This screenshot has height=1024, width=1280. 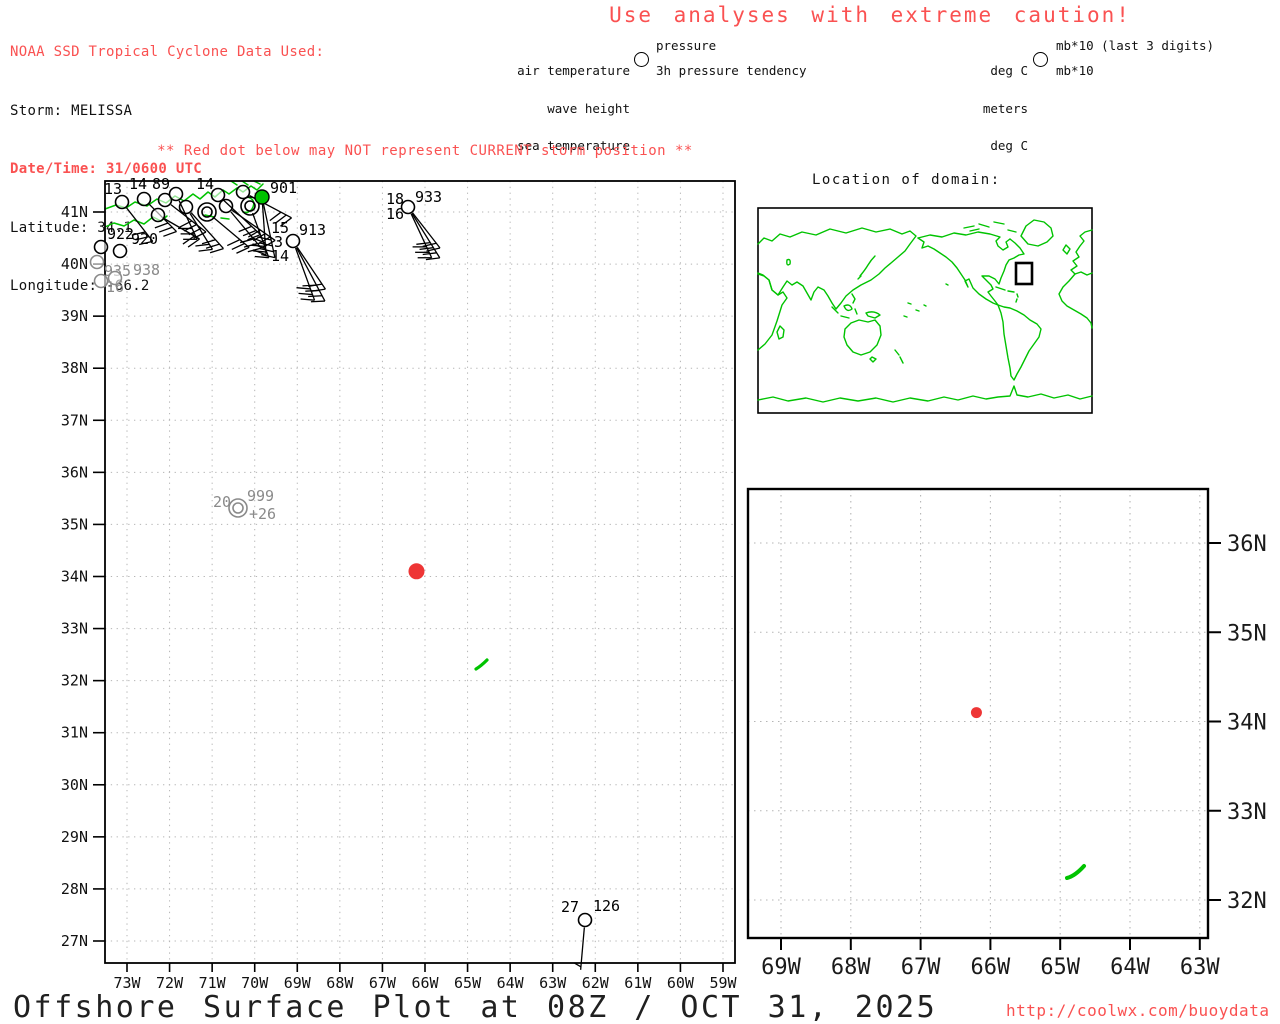 What do you see at coordinates (851, 967) in the screenshot?
I see `zoom-lon-label: 68W` at bounding box center [851, 967].